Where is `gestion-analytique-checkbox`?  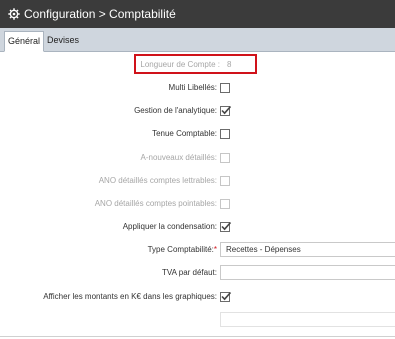
gestion-analytique-checkbox is located at coordinates (226, 110).